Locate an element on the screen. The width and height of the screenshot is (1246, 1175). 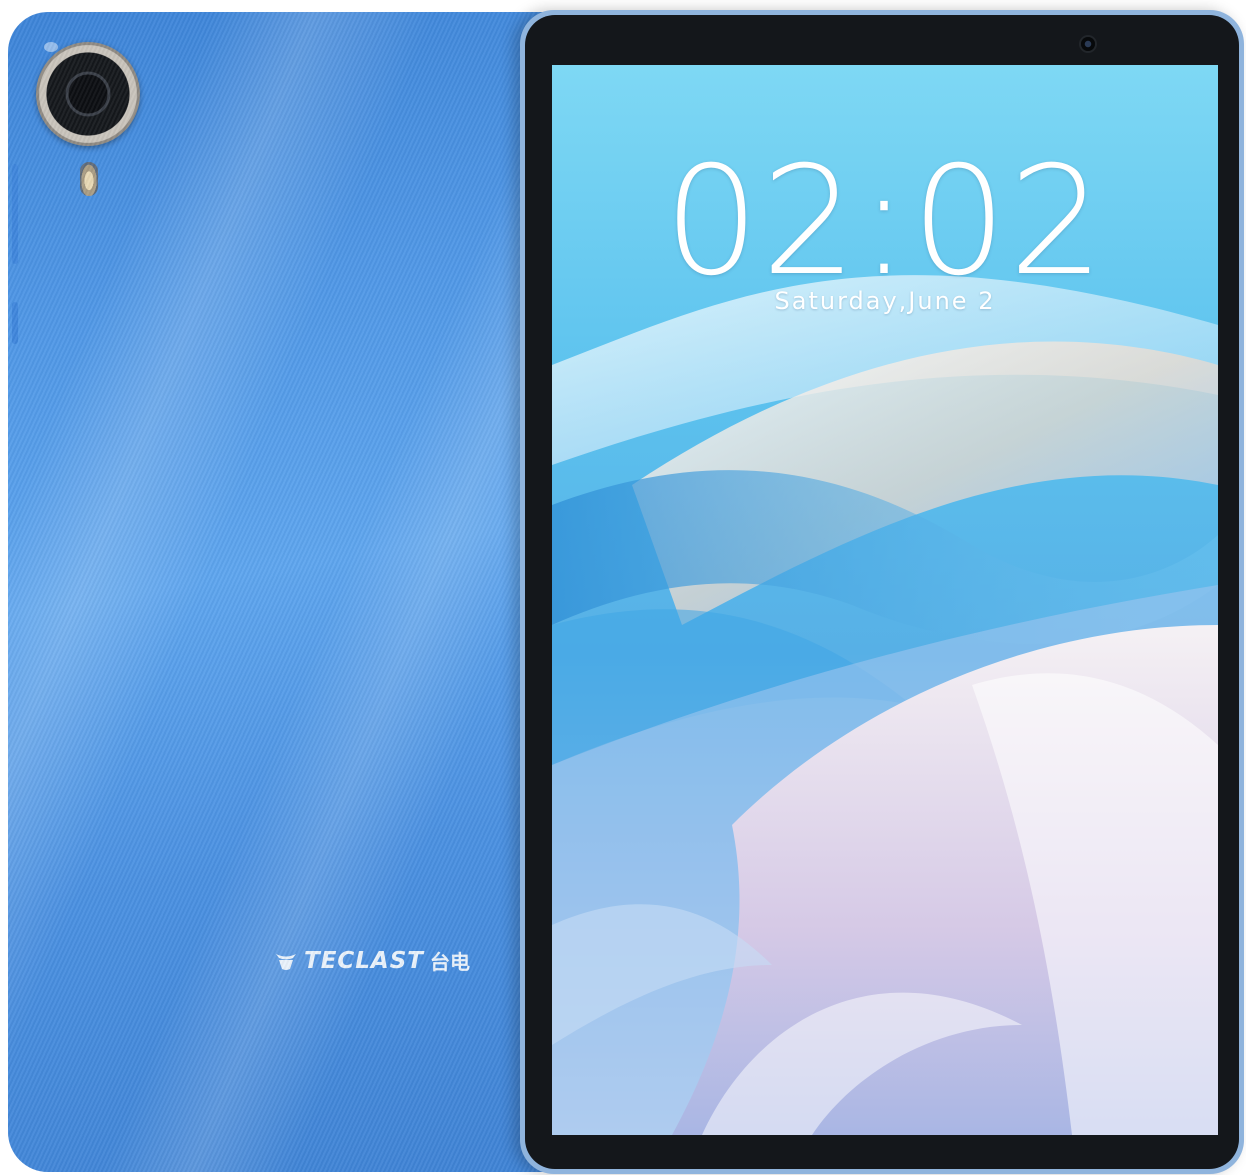
brand-logo: TECLAST 台电 is located at coordinates (372, 960).